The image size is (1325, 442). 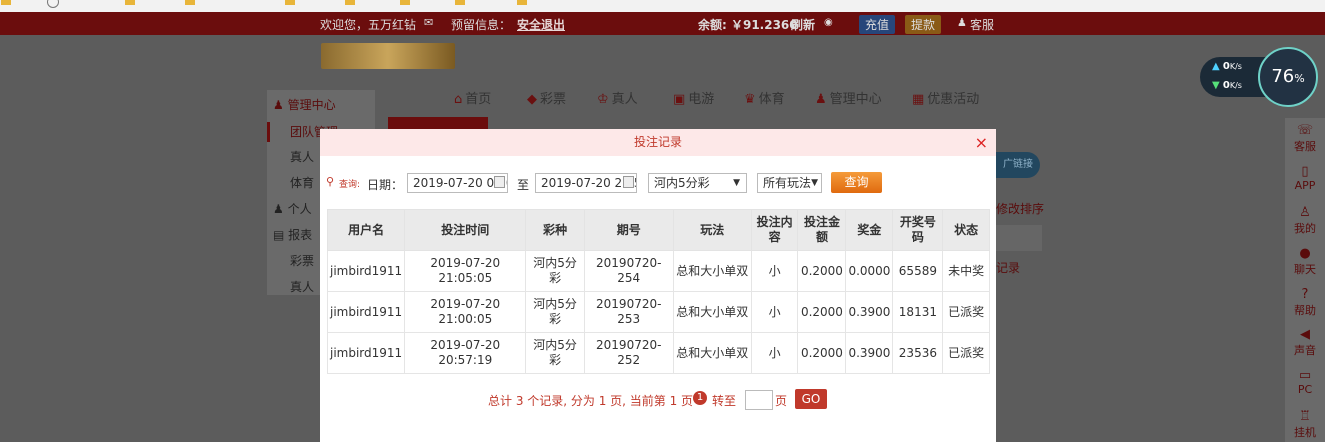 I want to click on nav-lottery: ◆ 彩票, so click(x=546, y=97).